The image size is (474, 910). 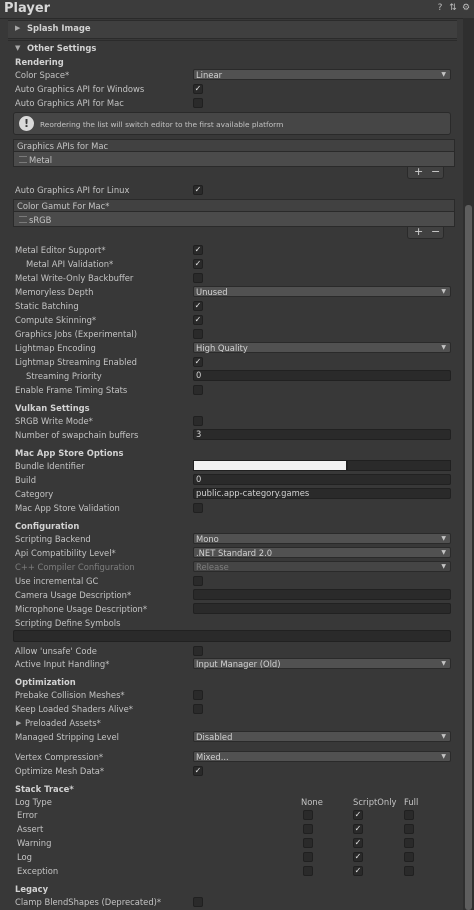 What do you see at coordinates (198, 902) in the screenshot?
I see `clamp-blendshapes-checkbox` at bounding box center [198, 902].